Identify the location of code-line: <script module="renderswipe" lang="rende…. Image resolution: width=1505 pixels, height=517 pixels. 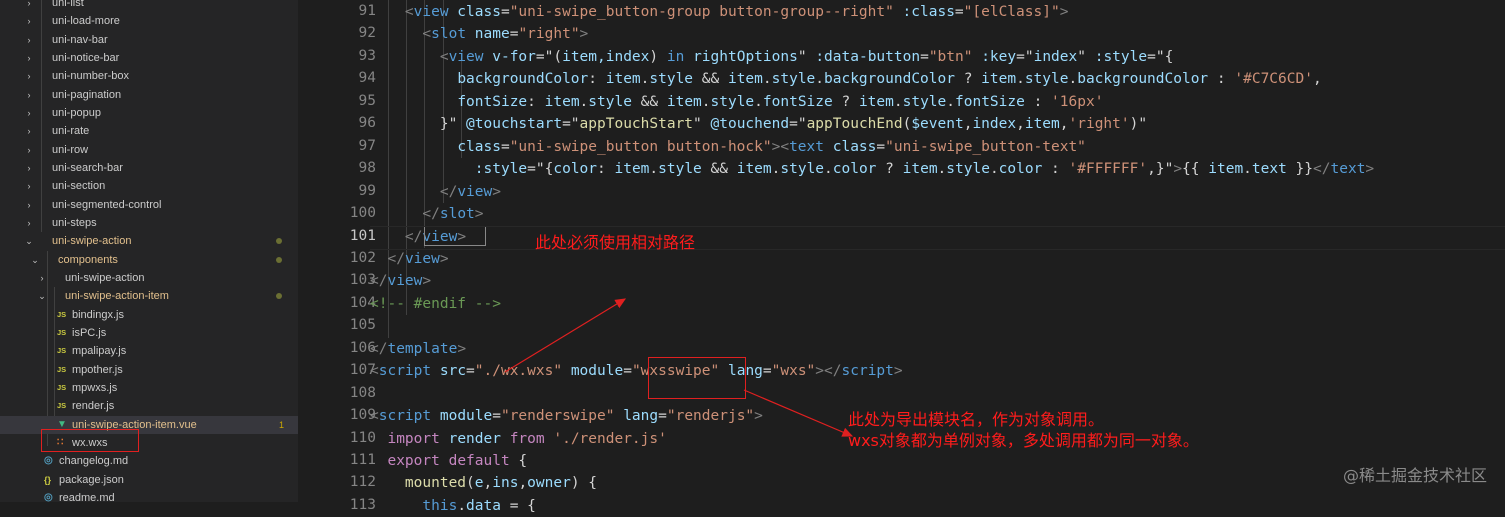
(566, 416).